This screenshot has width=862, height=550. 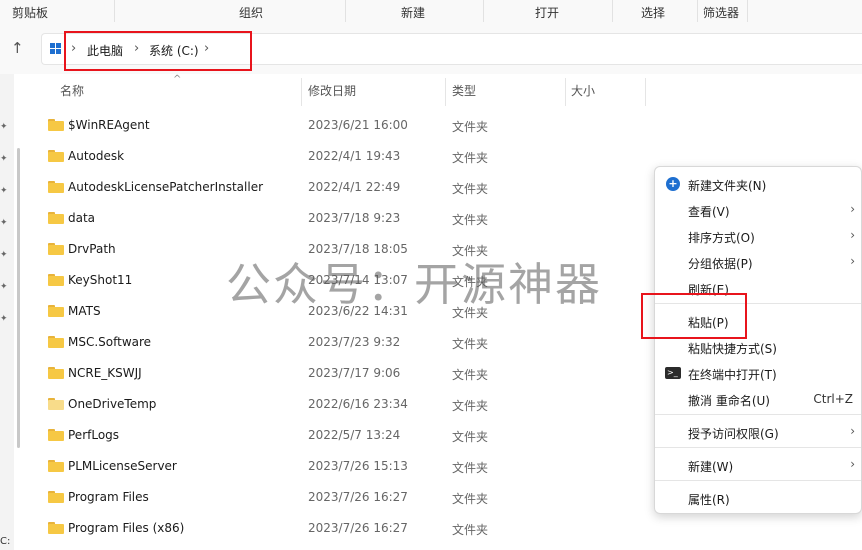 I want to click on menu-label: 授予访问权限(G), so click(x=733, y=434).